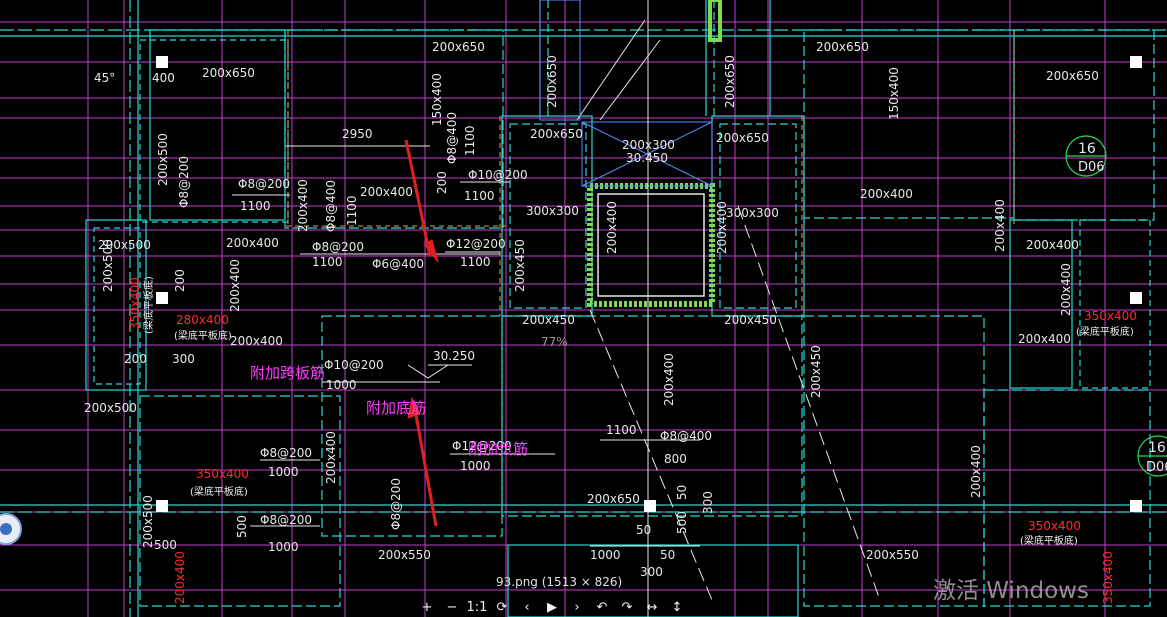 The height and width of the screenshot is (617, 1167). I want to click on flip-horizontal-button: ↔, so click(652, 608).